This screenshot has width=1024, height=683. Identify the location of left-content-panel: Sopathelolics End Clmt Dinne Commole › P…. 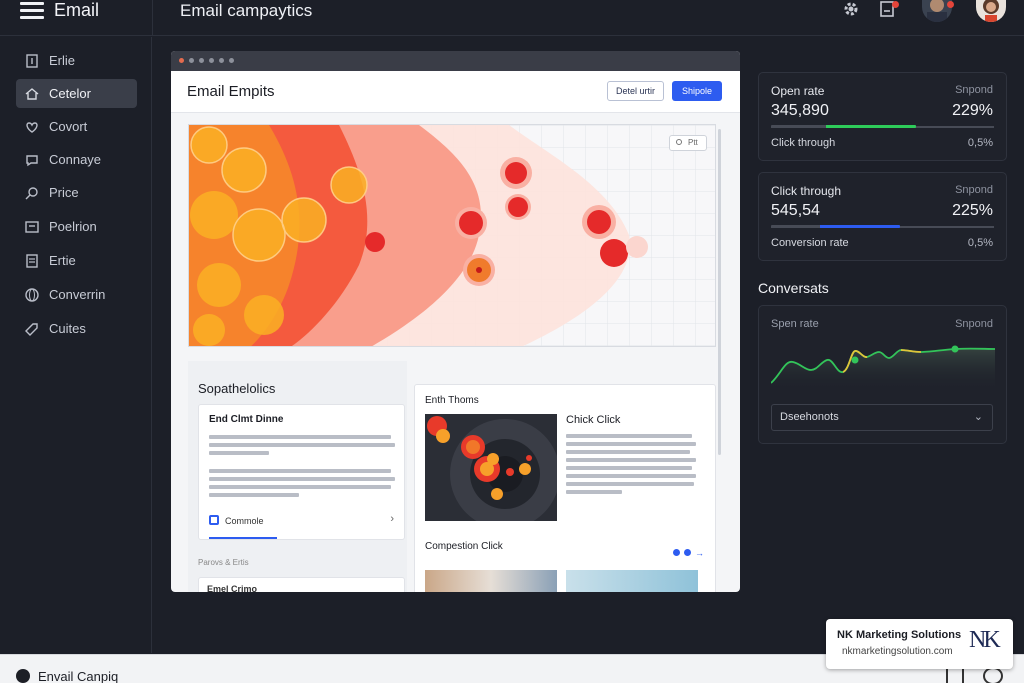
(297, 476).